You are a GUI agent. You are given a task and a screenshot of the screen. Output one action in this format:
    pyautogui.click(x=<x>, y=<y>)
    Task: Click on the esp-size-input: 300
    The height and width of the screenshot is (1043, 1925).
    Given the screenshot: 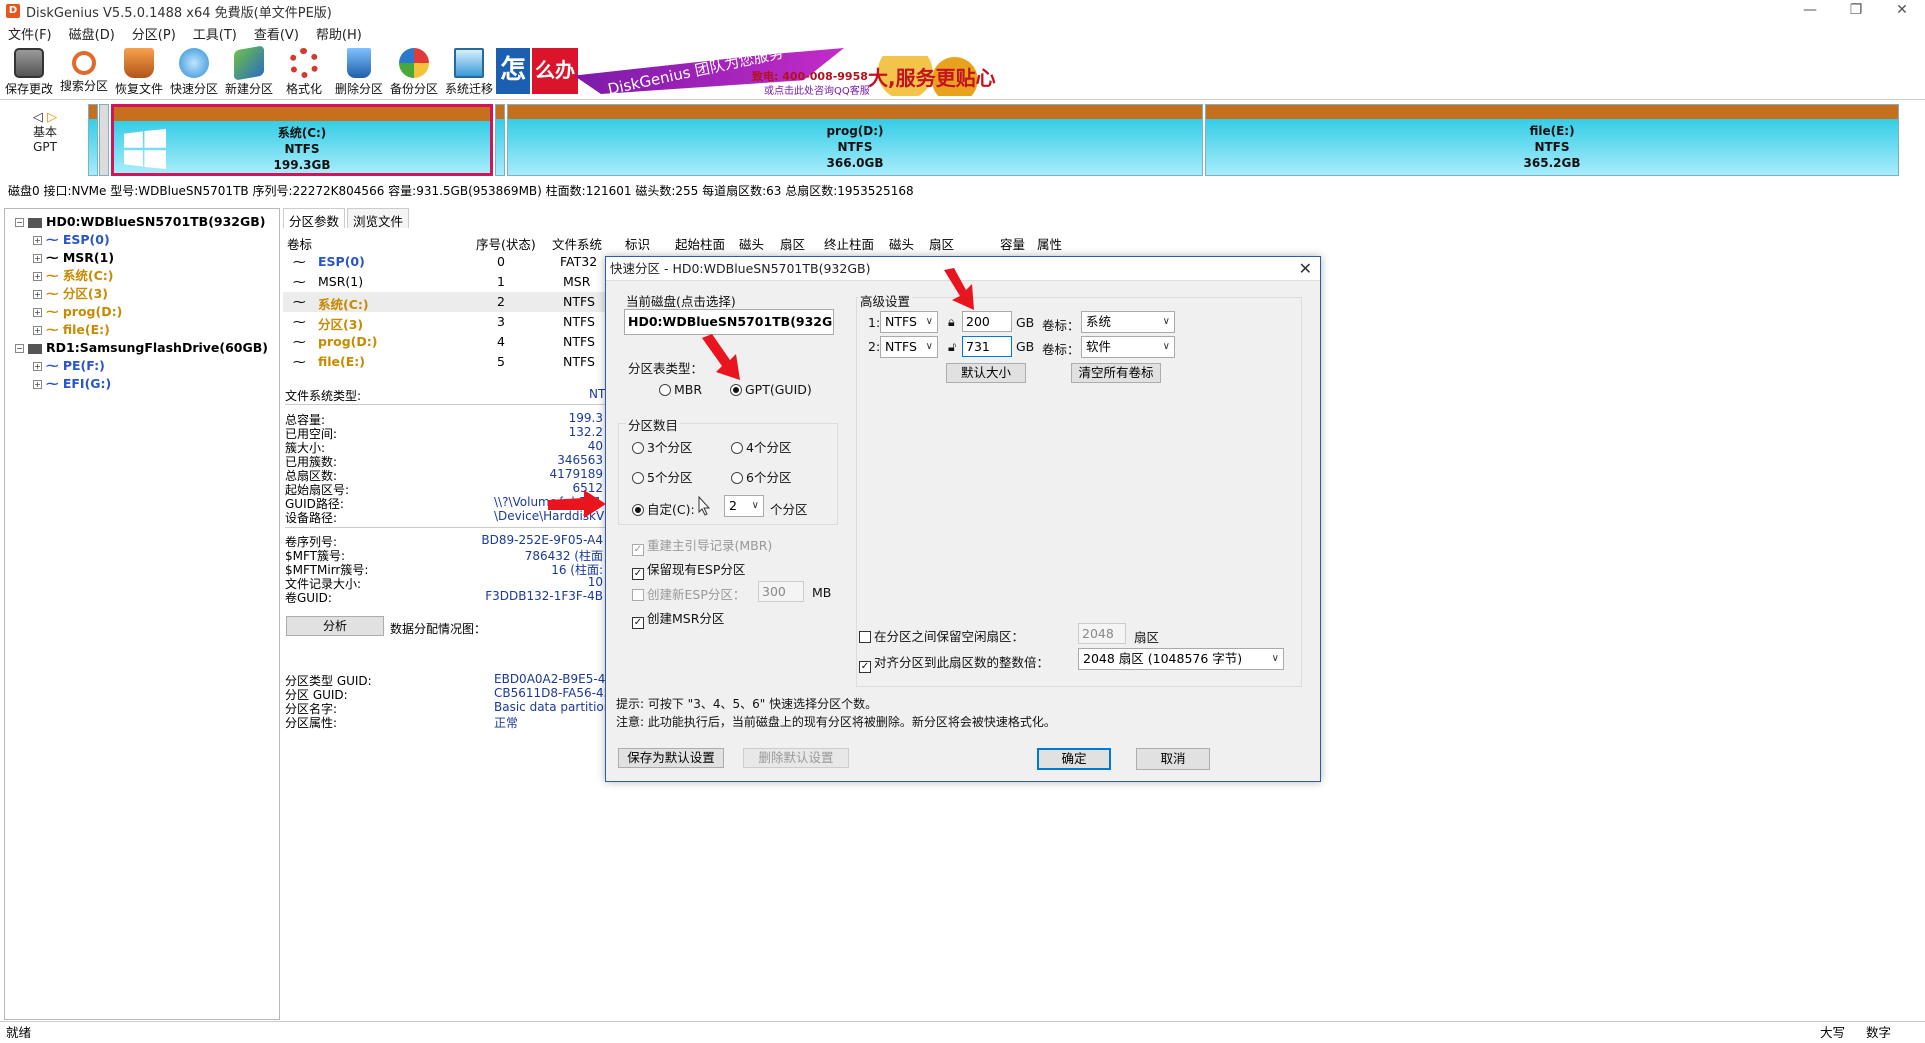 What is the action you would take?
    pyautogui.click(x=781, y=591)
    